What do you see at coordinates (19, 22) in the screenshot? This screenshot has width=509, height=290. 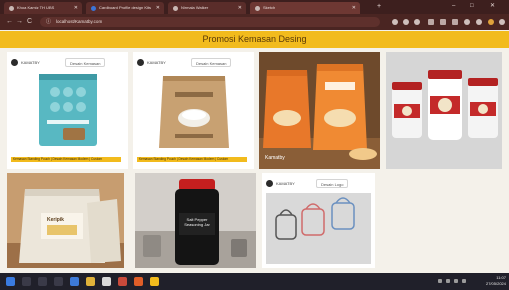 I see `forward-button: →` at bounding box center [19, 22].